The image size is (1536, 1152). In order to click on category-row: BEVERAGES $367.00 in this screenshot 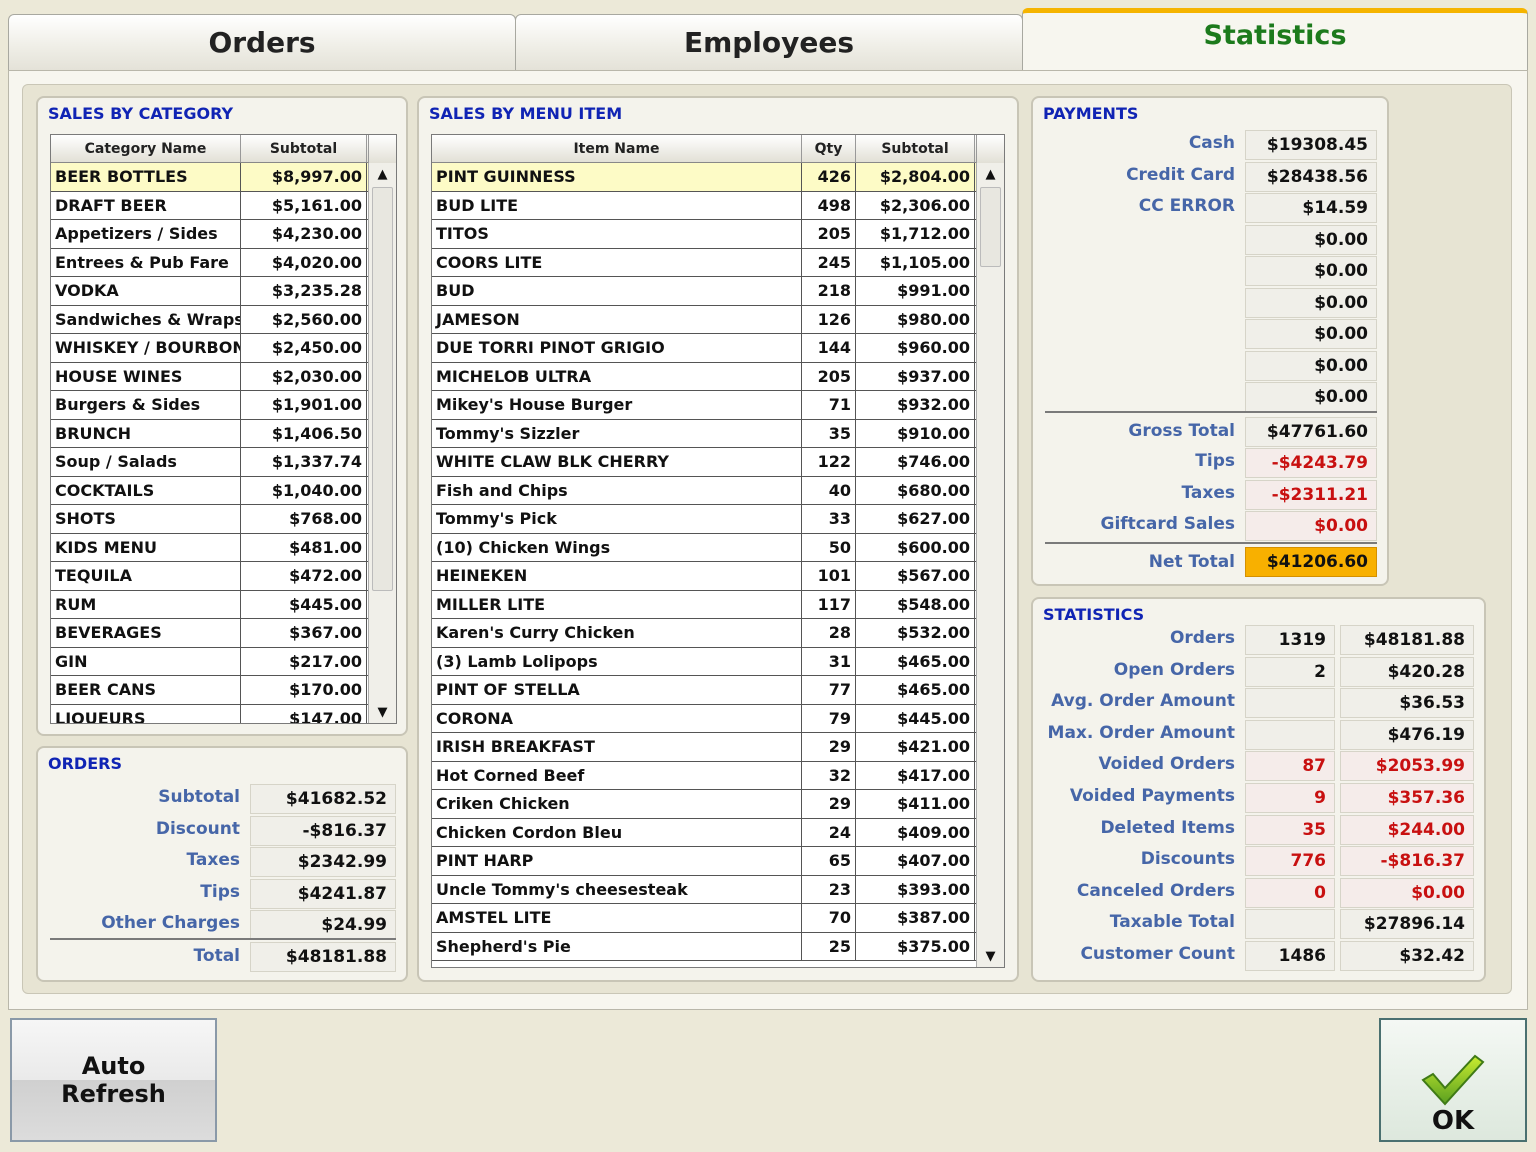, I will do `click(223, 633)`.